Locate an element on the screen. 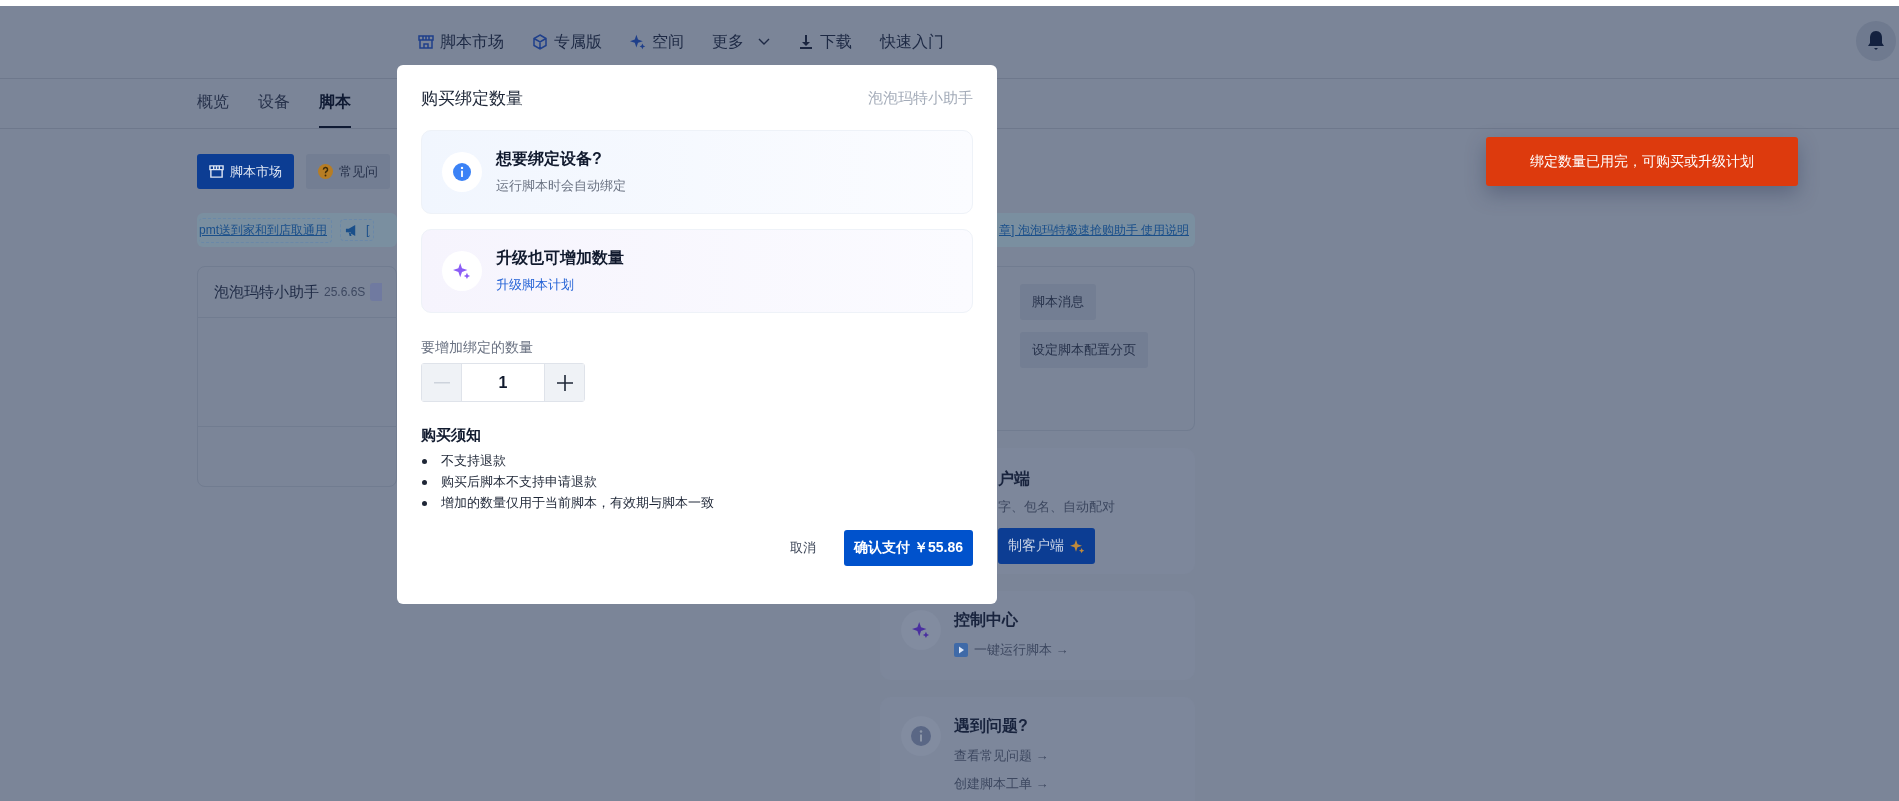 The image size is (1899, 801). plus-icon is located at coordinates (564, 382).